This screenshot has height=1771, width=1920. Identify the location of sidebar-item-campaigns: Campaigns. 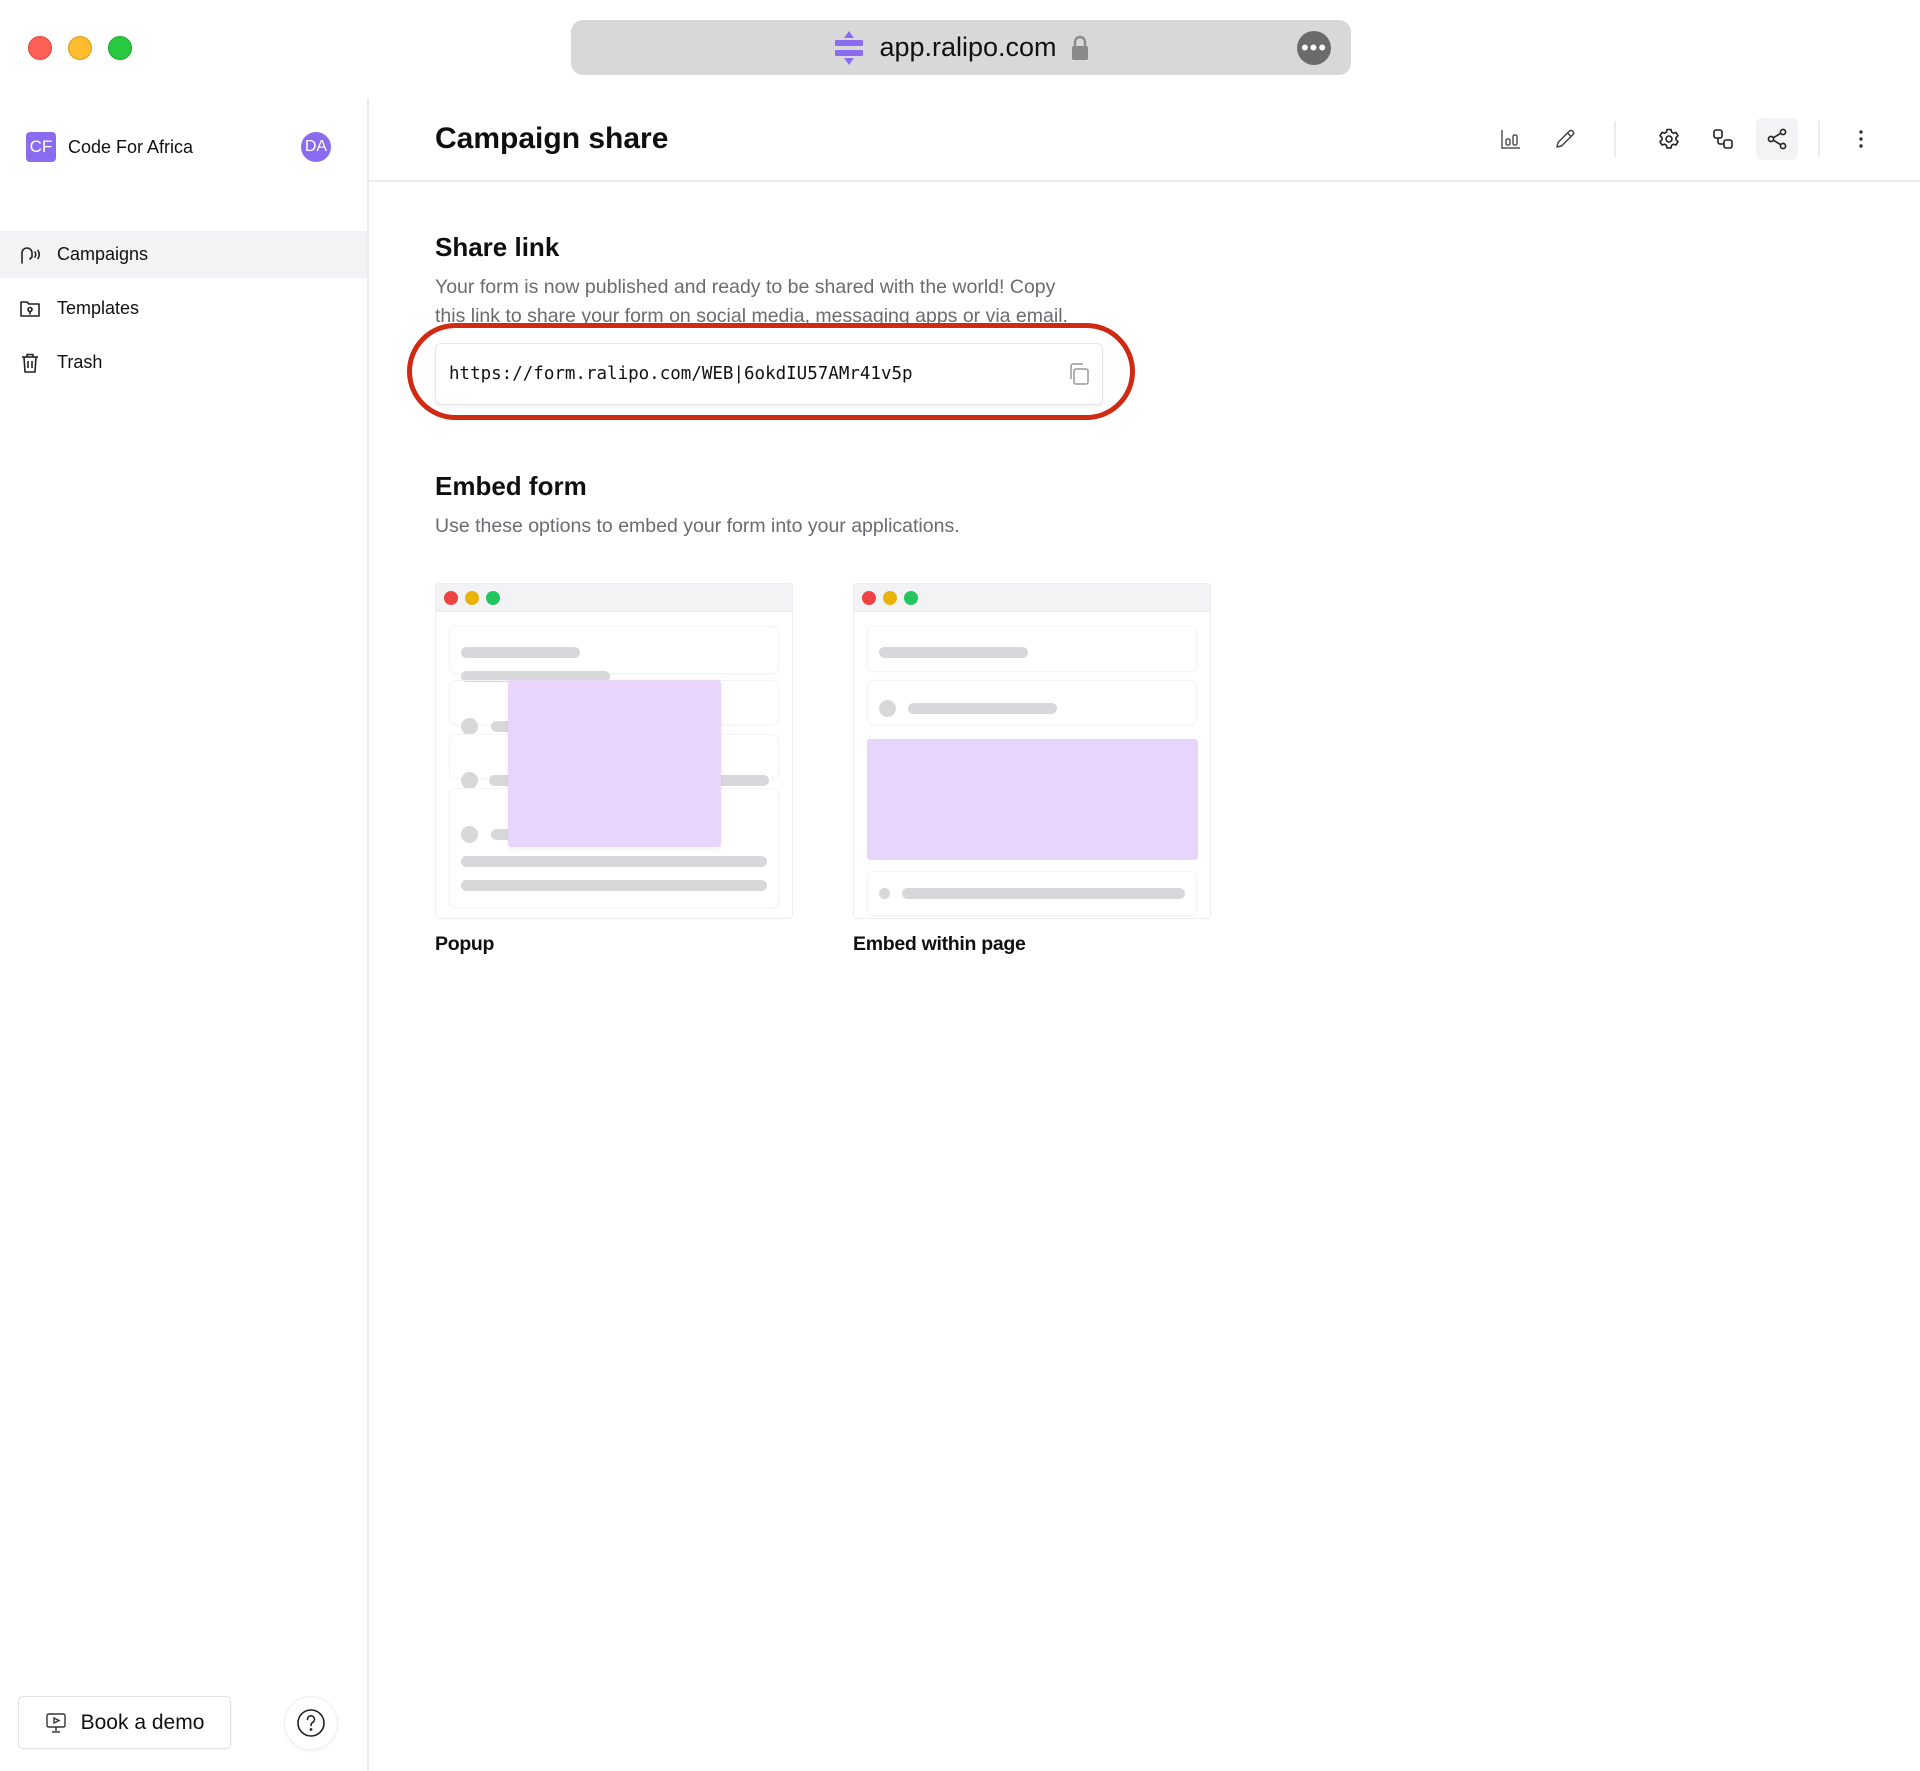
(183, 254).